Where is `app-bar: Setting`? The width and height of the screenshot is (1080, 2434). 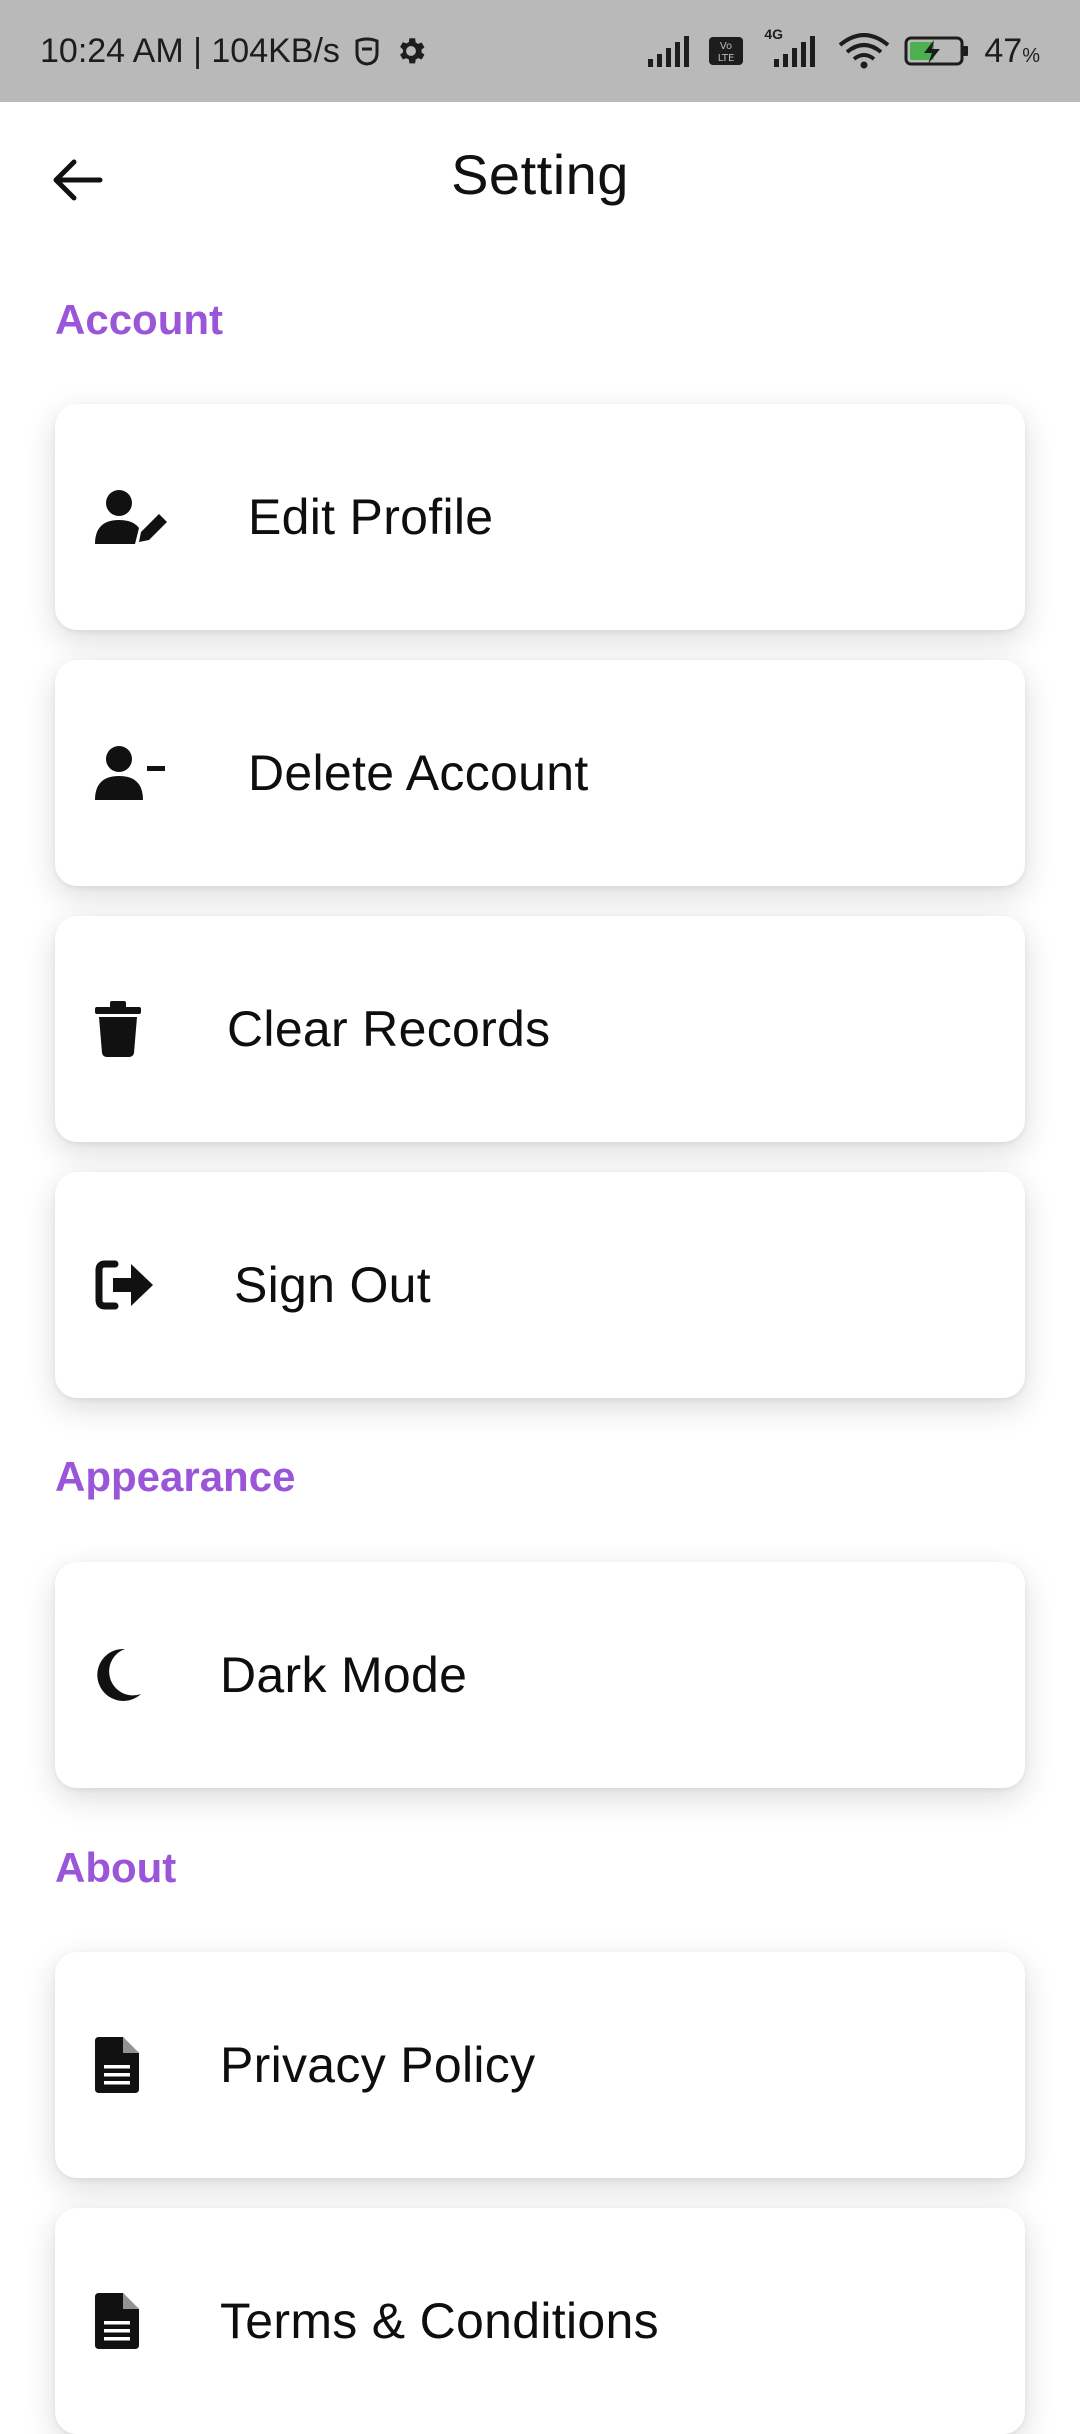 app-bar: Setting is located at coordinates (540, 177).